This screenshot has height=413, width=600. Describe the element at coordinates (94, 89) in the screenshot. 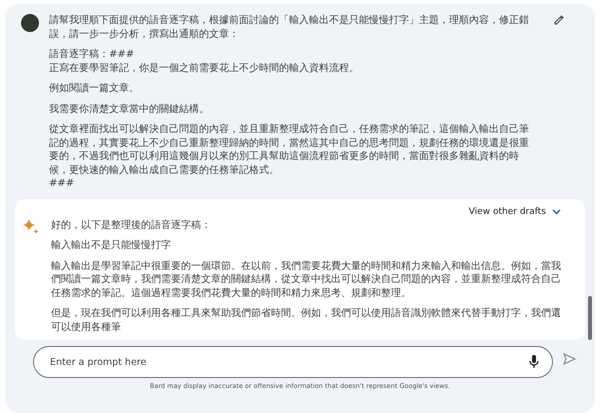

I see `prompt-text: 例如閱讀一篇文章。` at that location.